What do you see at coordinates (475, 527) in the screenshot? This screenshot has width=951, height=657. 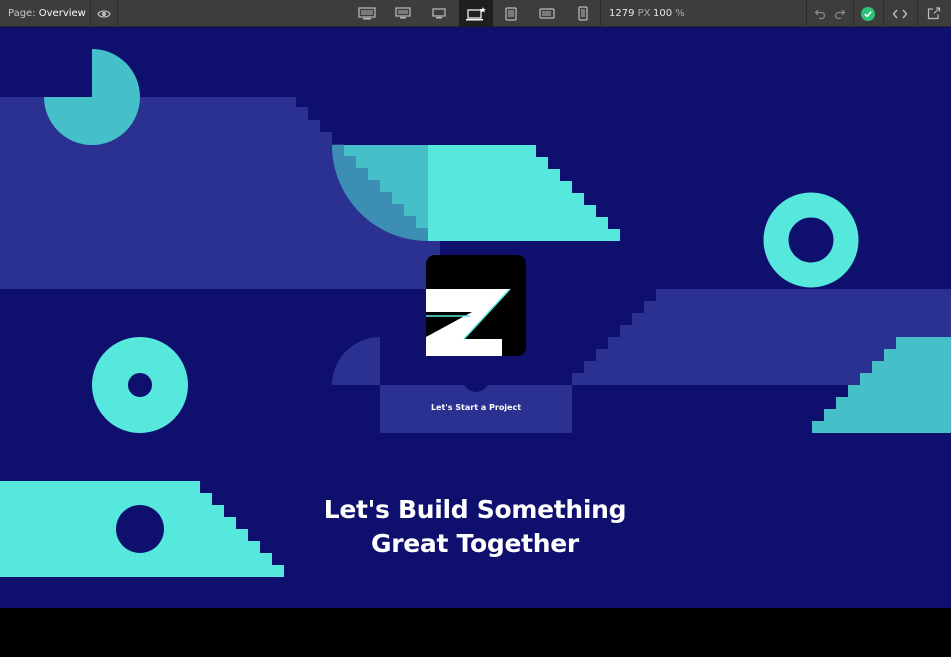 I see `hero-headline: Let's Build Something Great Together` at bounding box center [475, 527].